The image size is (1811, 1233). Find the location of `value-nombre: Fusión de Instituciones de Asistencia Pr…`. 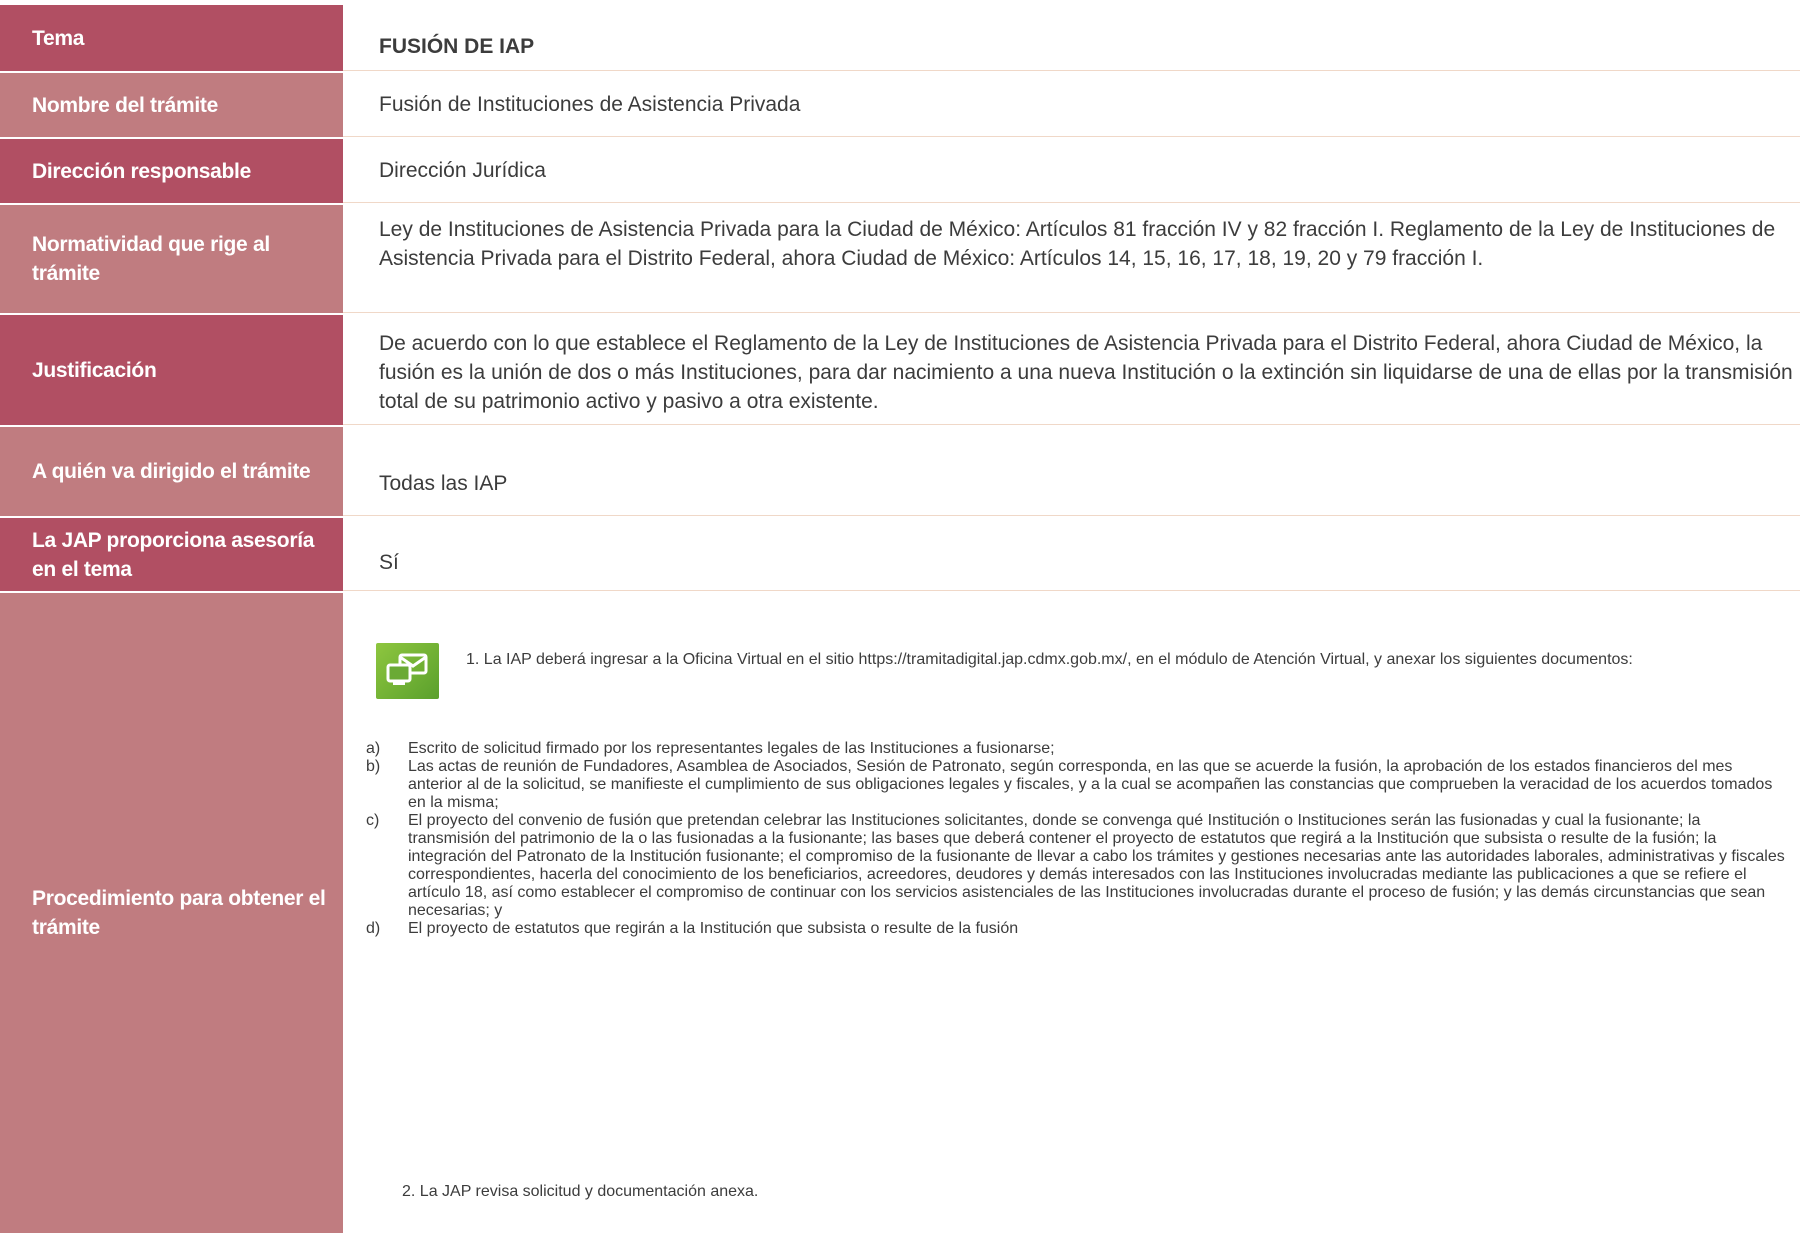

value-nombre: Fusión de Instituciones de Asistencia Pr… is located at coordinates (1071, 105).